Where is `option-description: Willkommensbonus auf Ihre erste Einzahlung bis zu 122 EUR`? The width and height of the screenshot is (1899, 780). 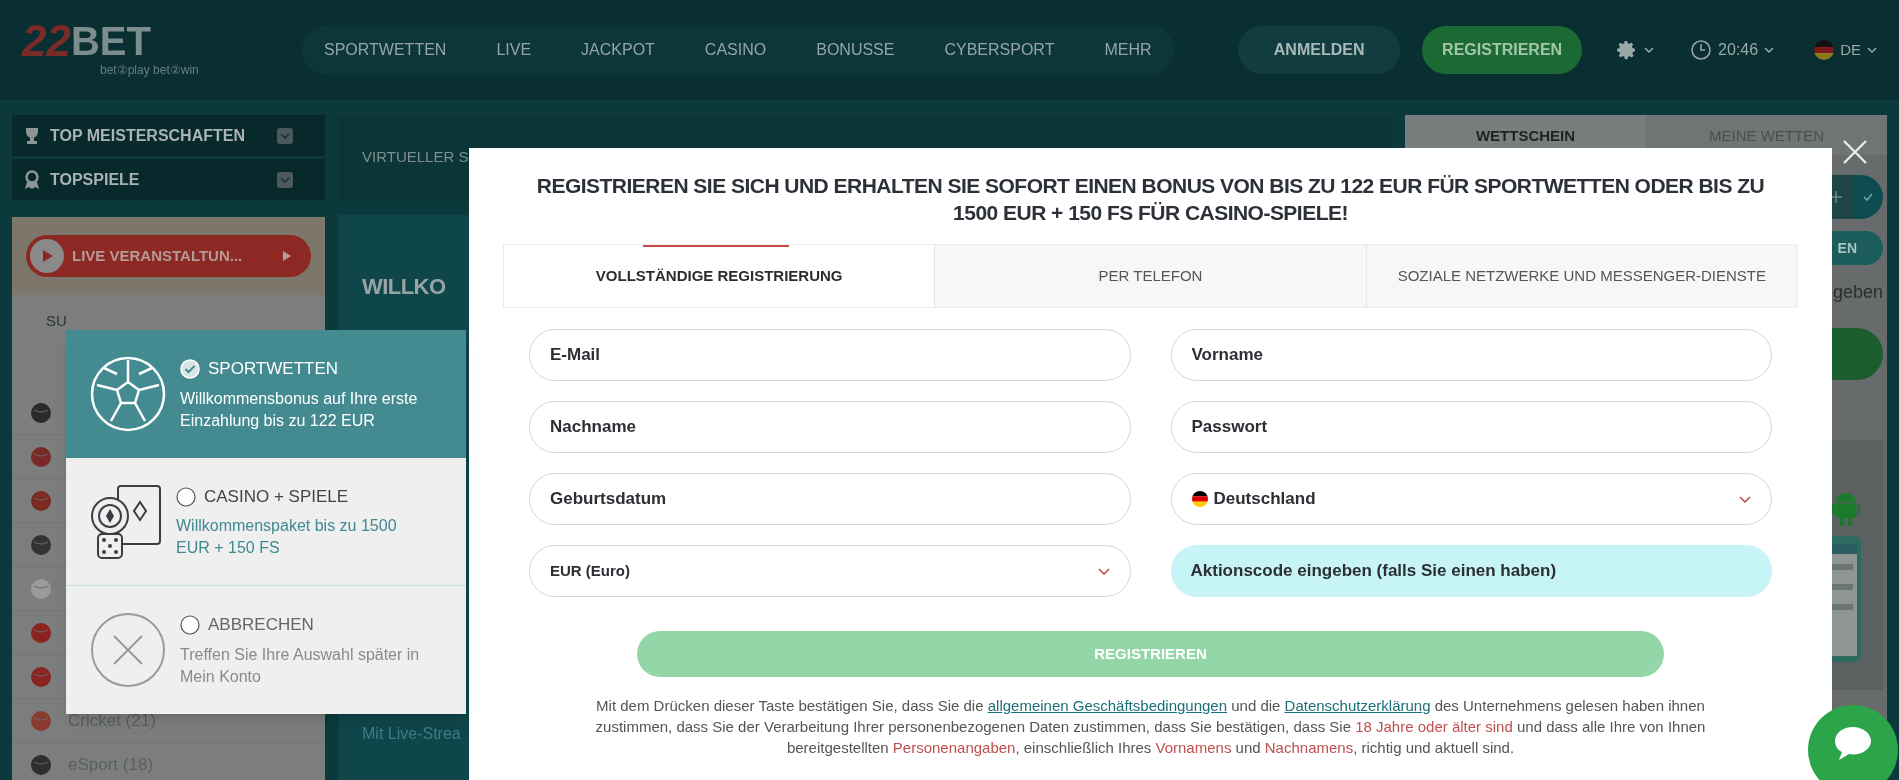
option-description: Willkommensbonus auf Ihre erste Einzahlung bis zu 122 EUR is located at coordinates (299, 409).